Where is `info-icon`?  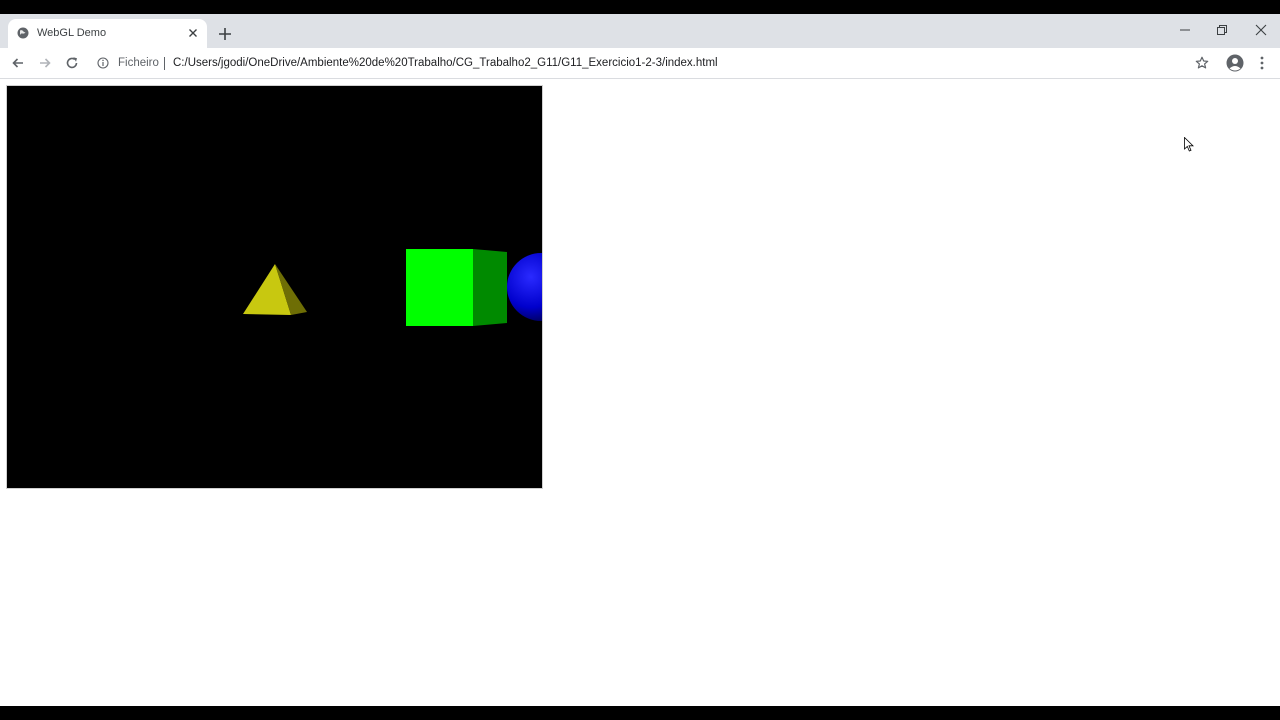 info-icon is located at coordinates (103, 63).